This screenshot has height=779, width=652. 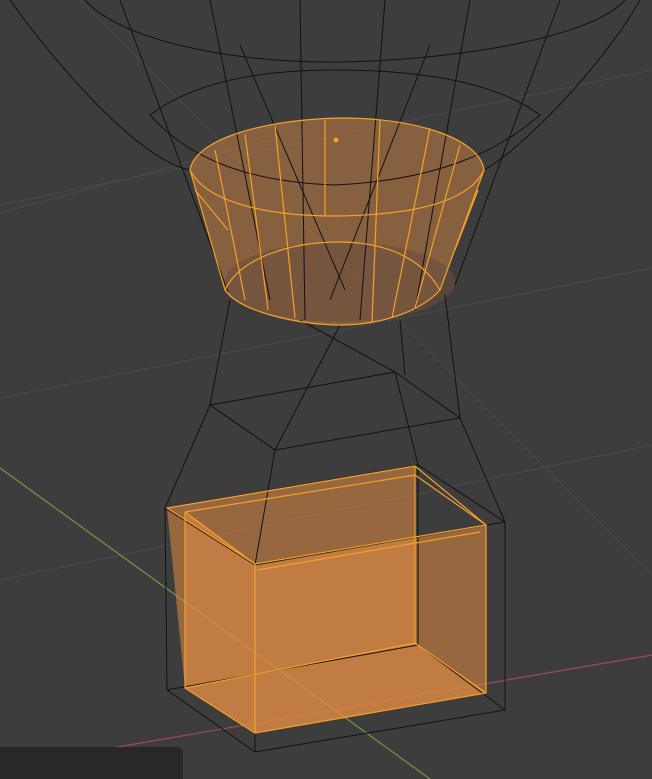 What do you see at coordinates (336, 140) in the screenshot?
I see `object-origin-dot` at bounding box center [336, 140].